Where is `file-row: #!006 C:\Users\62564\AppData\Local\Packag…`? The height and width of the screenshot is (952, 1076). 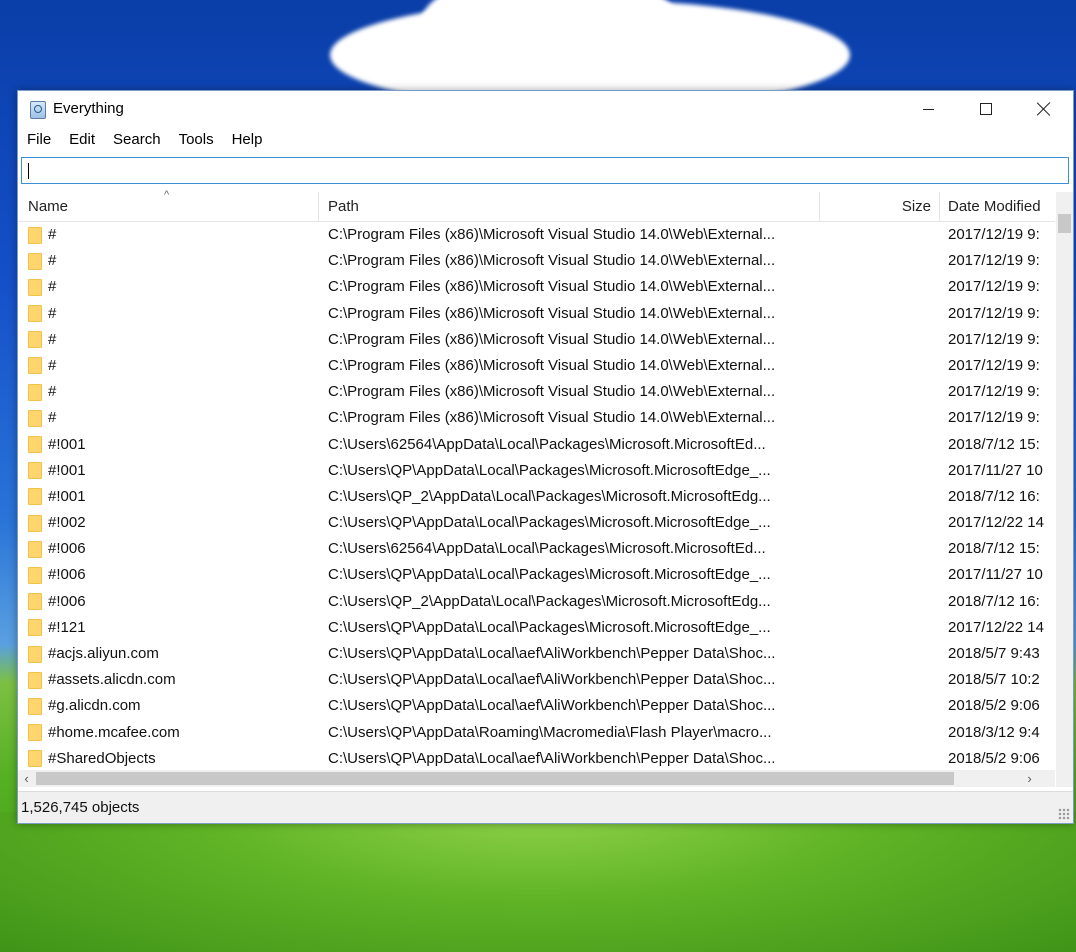 file-row: #!006 C:\Users\62564\AppData\Local\Packag… is located at coordinates (536, 549).